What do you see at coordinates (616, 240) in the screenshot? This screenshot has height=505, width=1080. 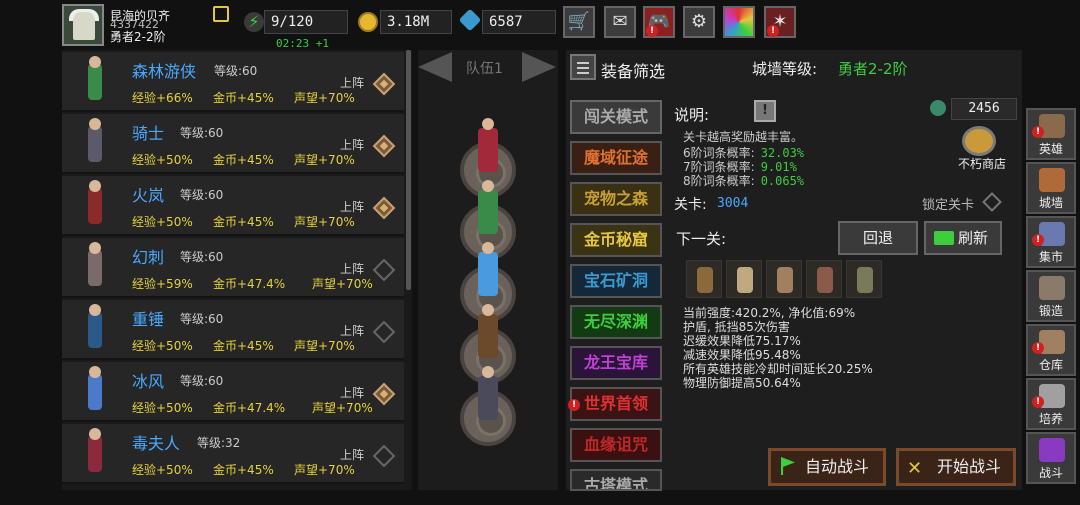 I see `mode-button: 金币秘窟` at bounding box center [616, 240].